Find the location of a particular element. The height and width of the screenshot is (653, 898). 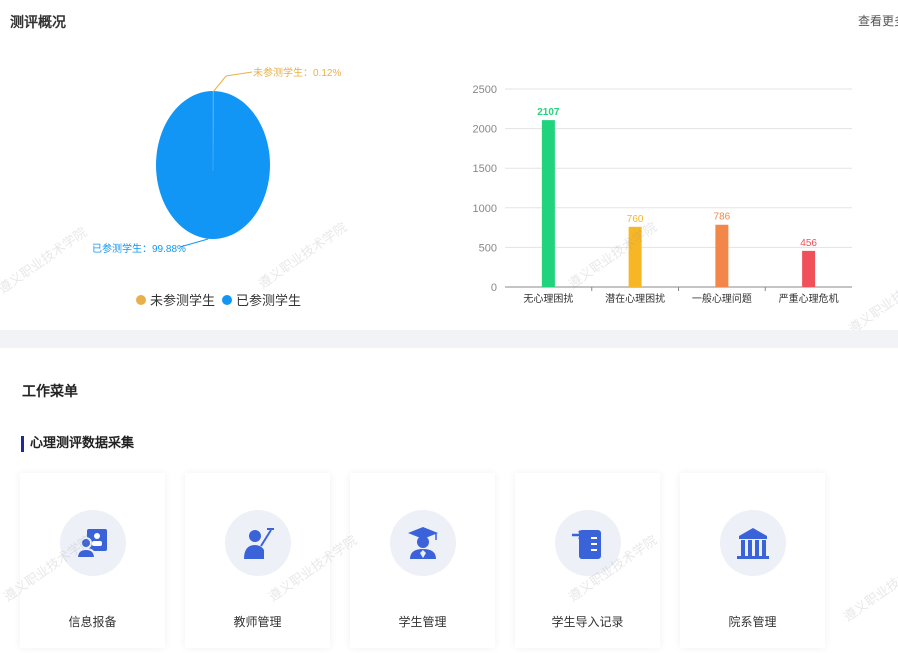

legend-item-attended: 已参测学生 is located at coordinates (261, 299).